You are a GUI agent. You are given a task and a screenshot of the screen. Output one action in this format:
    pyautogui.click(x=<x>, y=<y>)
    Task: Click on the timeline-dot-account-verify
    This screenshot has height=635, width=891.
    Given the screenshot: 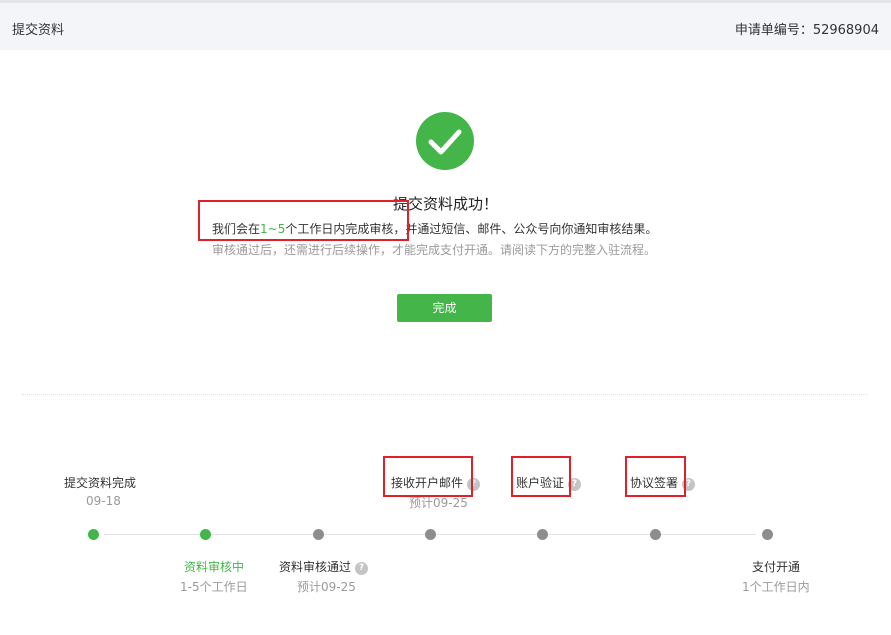 What is the action you would take?
    pyautogui.click(x=542, y=534)
    